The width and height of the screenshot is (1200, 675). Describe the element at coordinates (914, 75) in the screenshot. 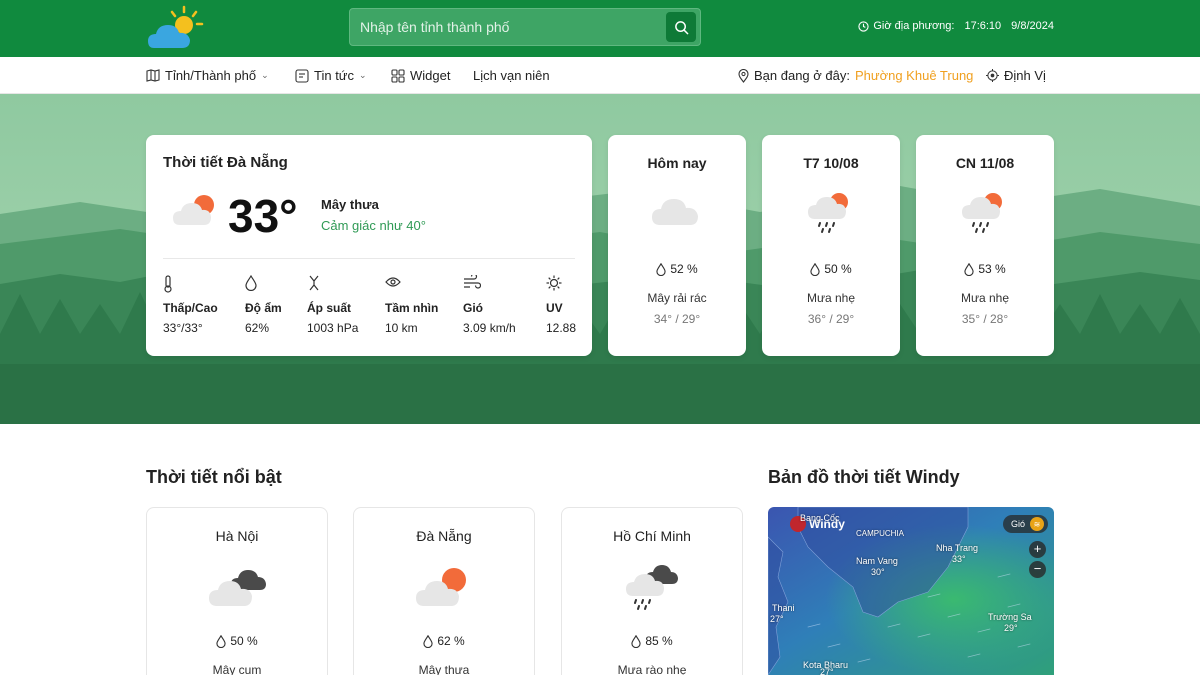

I see `location-name: Phường Khuê Trung` at that location.